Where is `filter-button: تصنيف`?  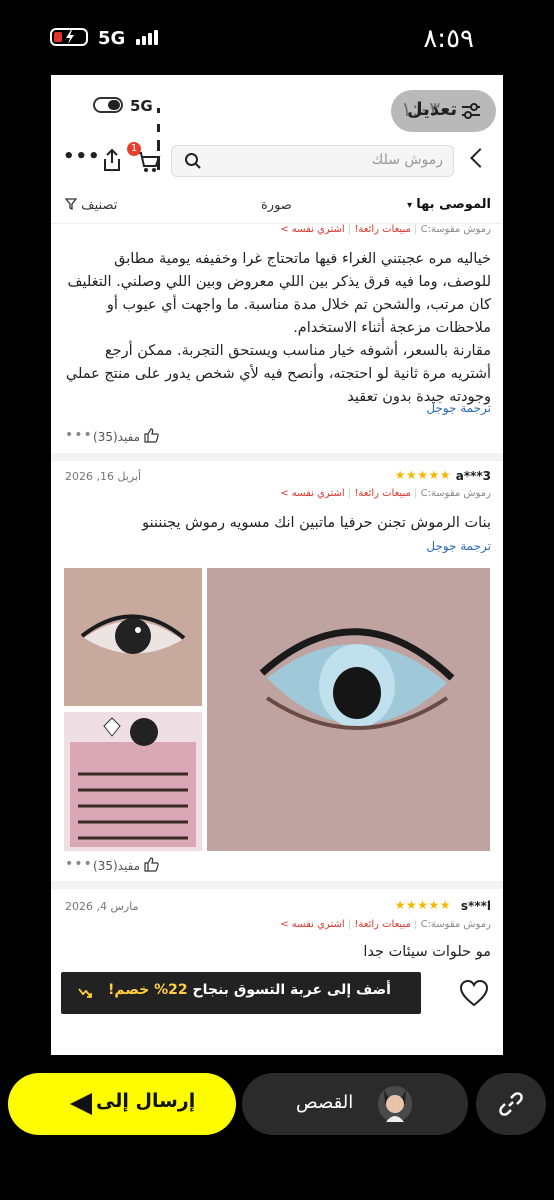 filter-button: تصنيف is located at coordinates (90, 205).